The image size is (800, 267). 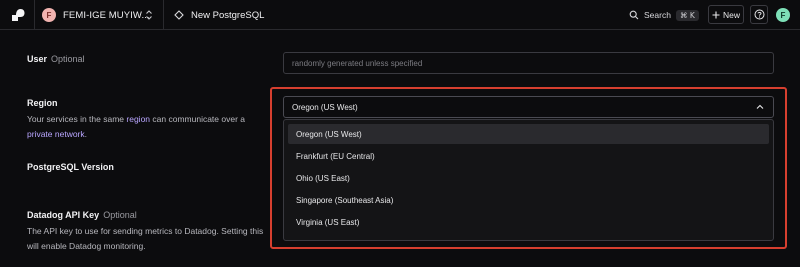 I want to click on region-help-part: Your services in the same, so click(x=76, y=119).